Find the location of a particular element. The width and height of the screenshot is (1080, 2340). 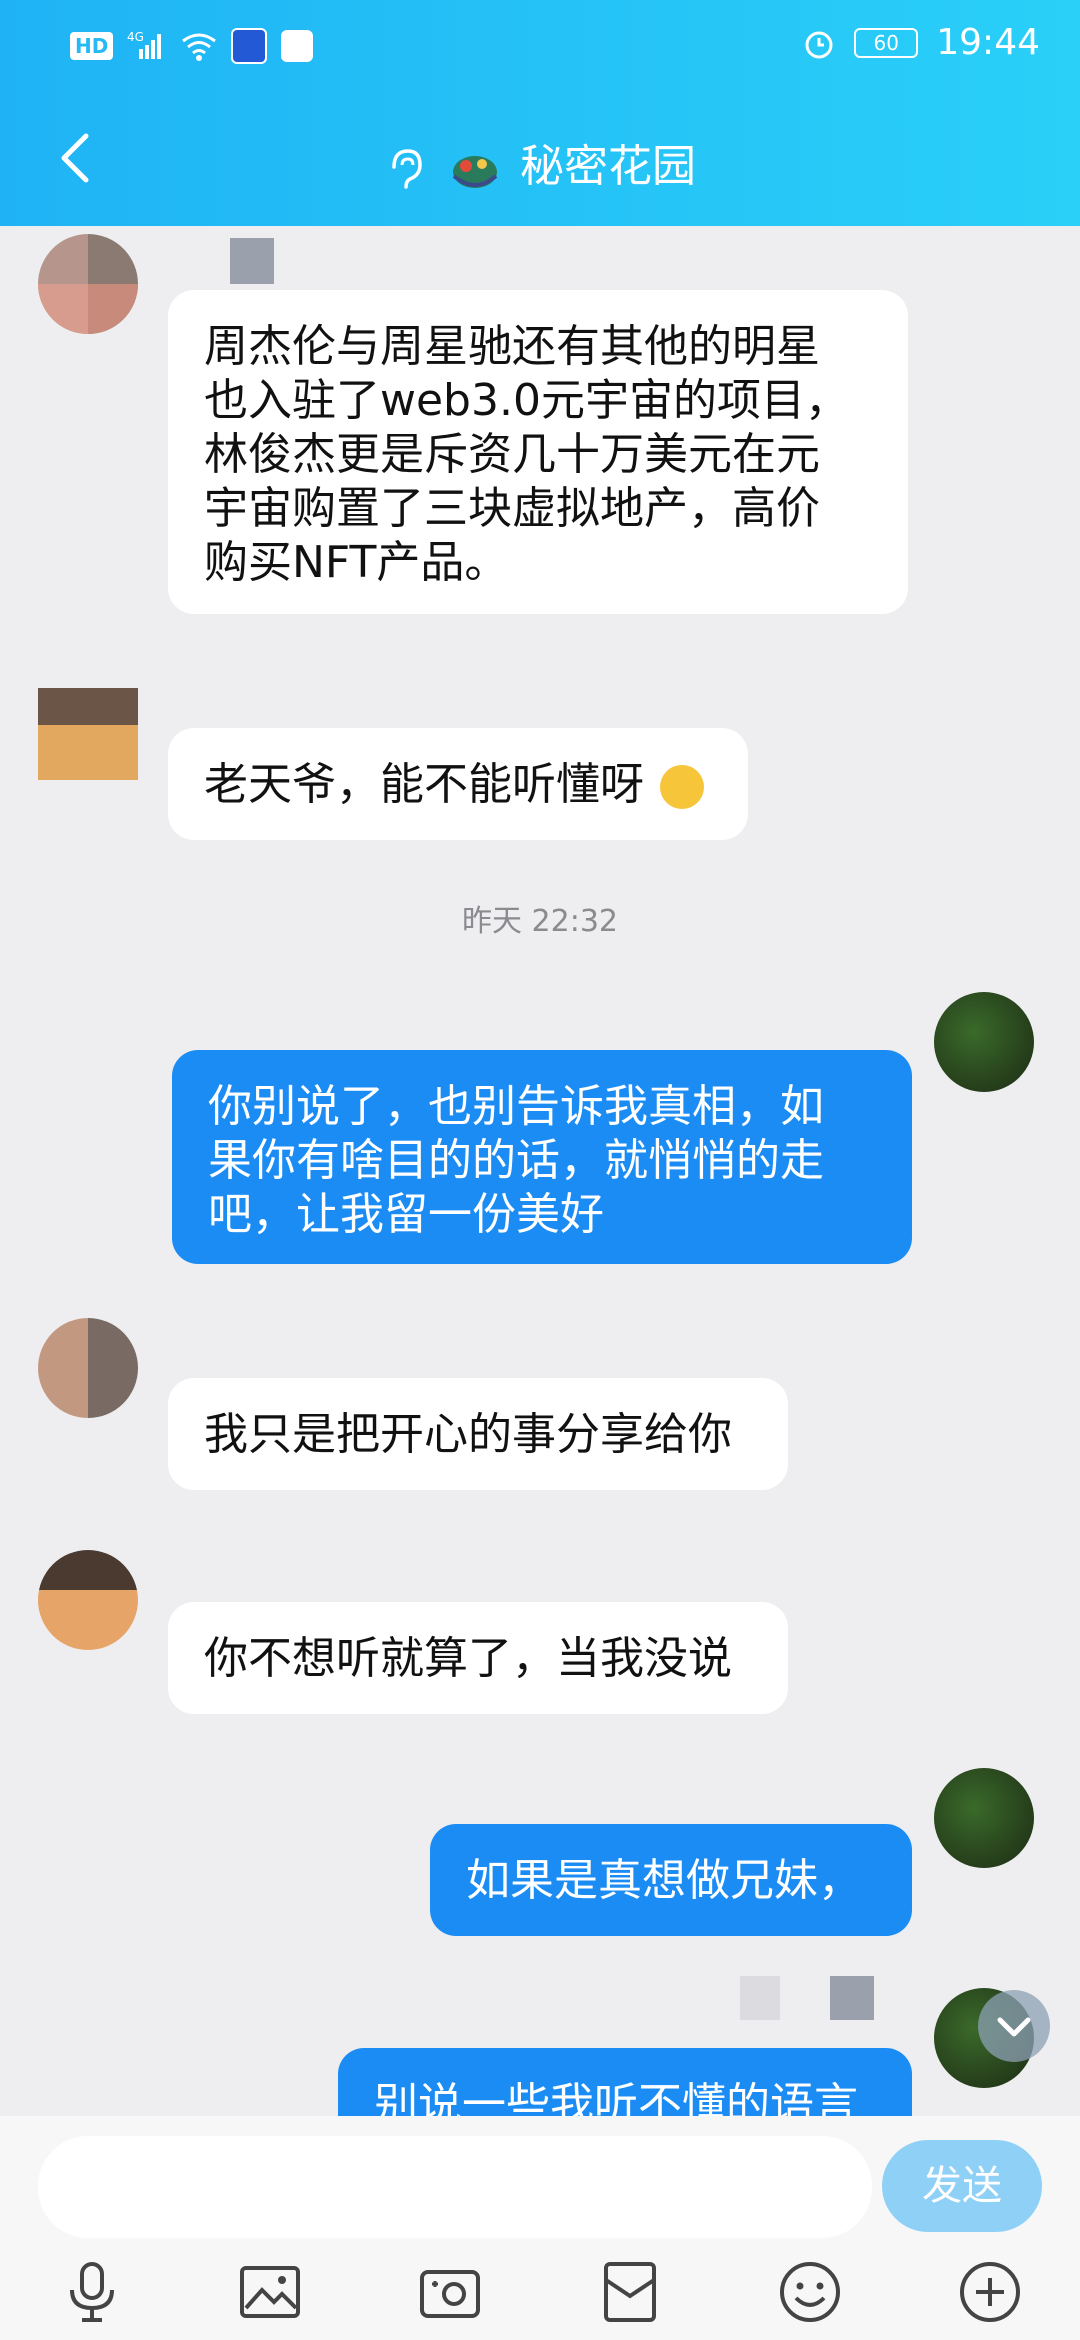

message-line: 果你有啥目的的话，就悄悄的走 is located at coordinates (516, 1160).